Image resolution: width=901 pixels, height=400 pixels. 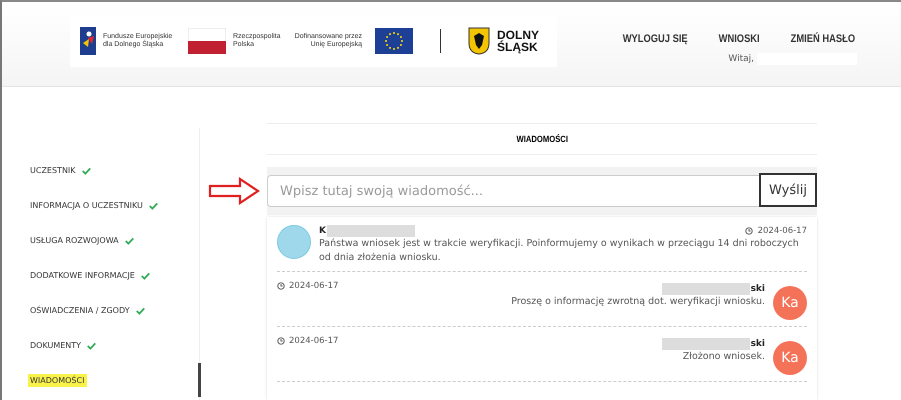 What do you see at coordinates (823, 39) in the screenshot?
I see `nav-link: ZMIEŃ HASŁO` at bounding box center [823, 39].